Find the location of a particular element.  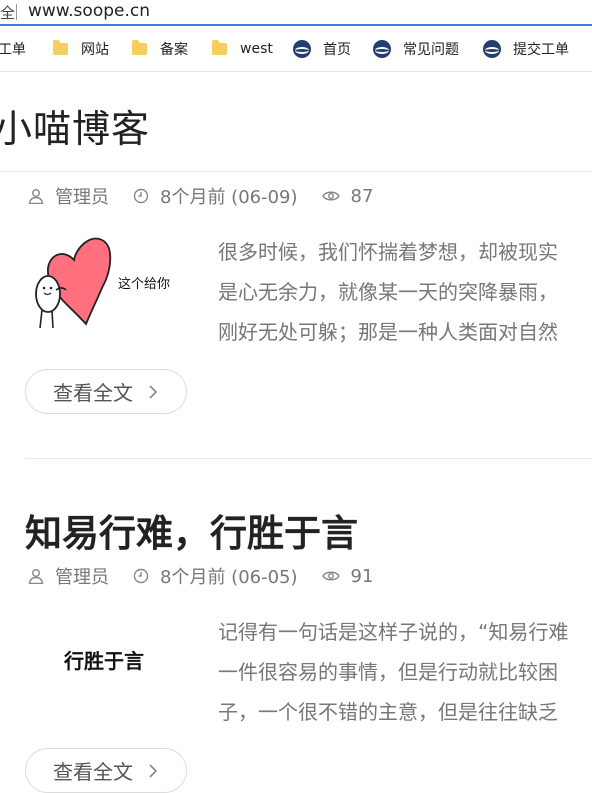

post-views: 91 is located at coordinates (347, 576).